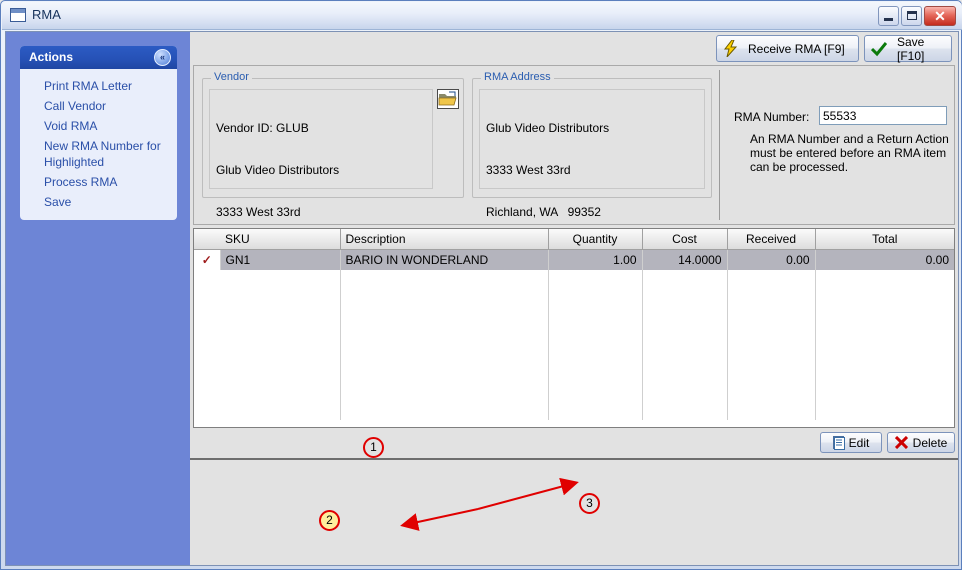 Image resolution: width=962 pixels, height=570 pixels. Describe the element at coordinates (98, 86) in the screenshot. I see `sidebar-item-print-rma-letter: Print RMA Letter` at that location.